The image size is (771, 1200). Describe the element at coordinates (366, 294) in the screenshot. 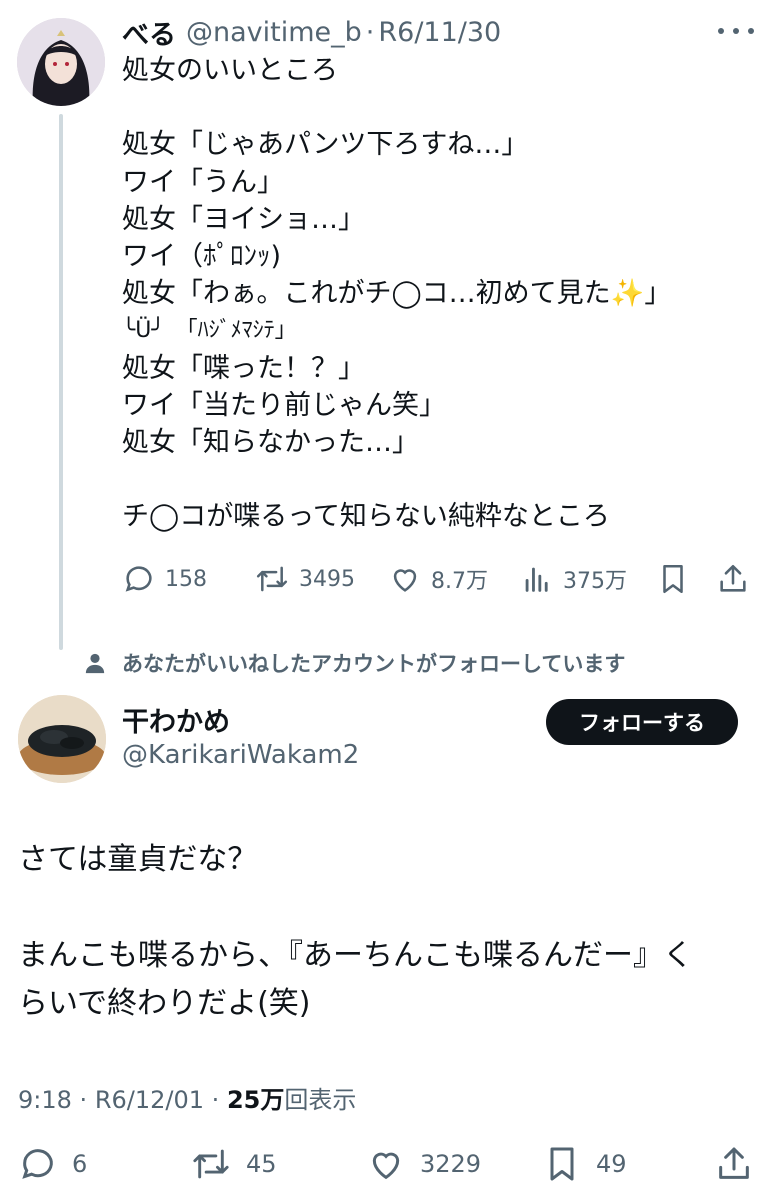

I see `parent-text-fragment: 処女「わぁ。これがチ◯コ…初めて見た` at that location.